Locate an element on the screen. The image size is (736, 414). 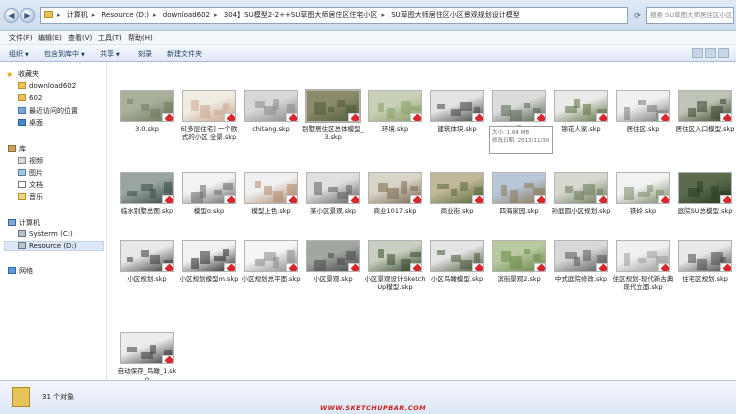
file-item: 四海家园.skp is located at coordinates (519, 200).